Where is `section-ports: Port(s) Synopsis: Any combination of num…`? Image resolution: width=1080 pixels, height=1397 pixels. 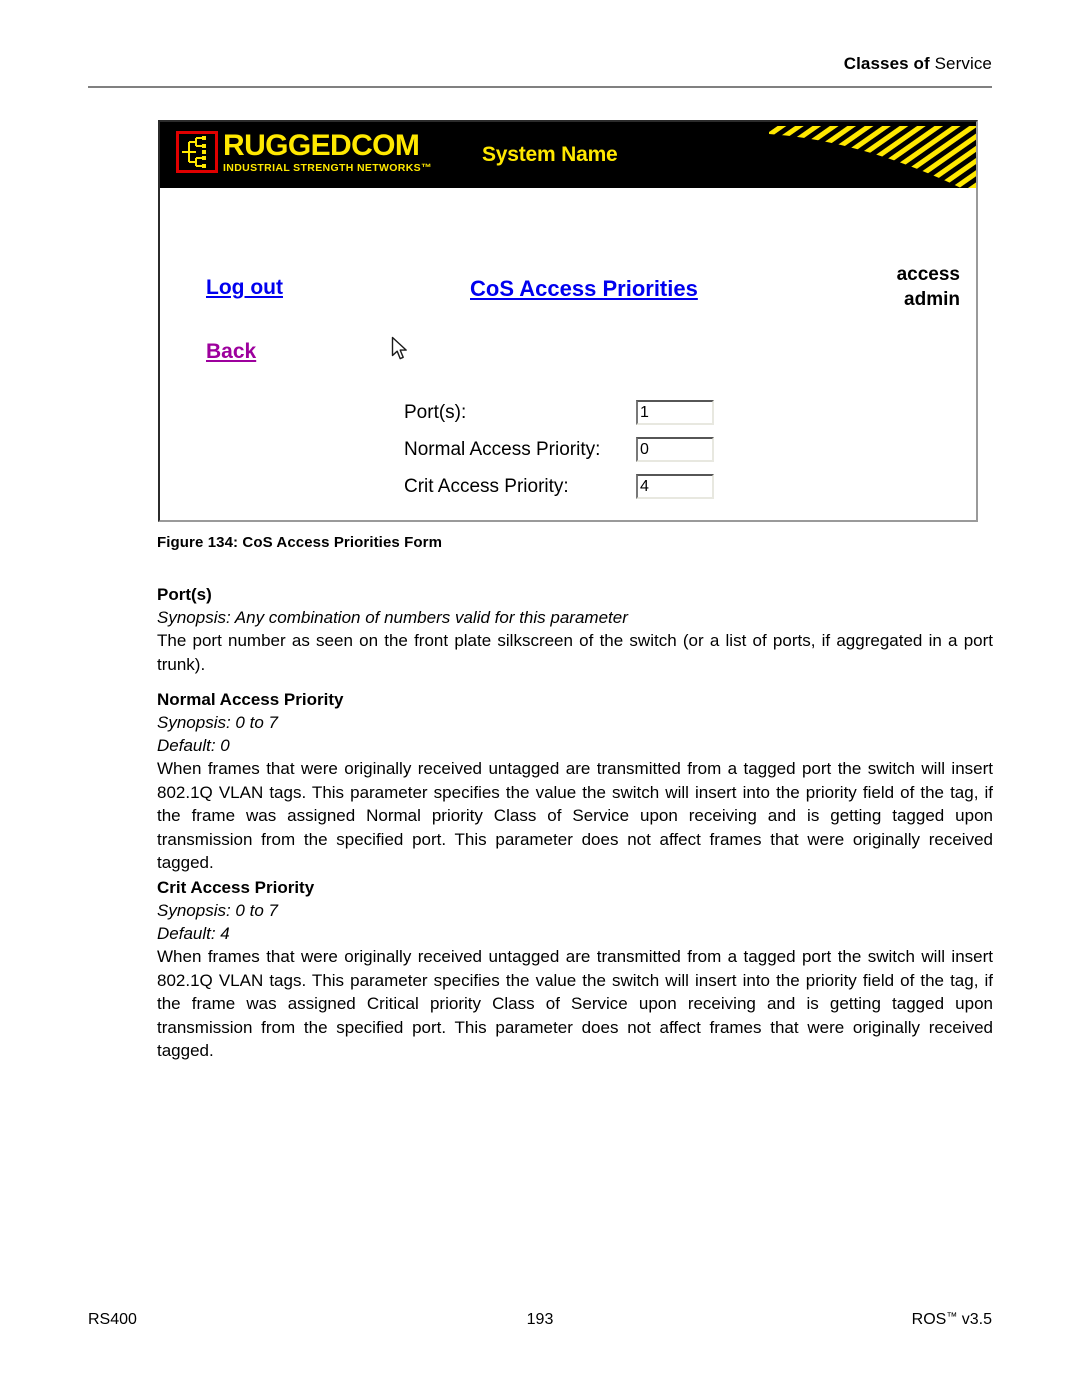
section-ports: Port(s) Synopsis: Any combination of num… is located at coordinates (575, 629).